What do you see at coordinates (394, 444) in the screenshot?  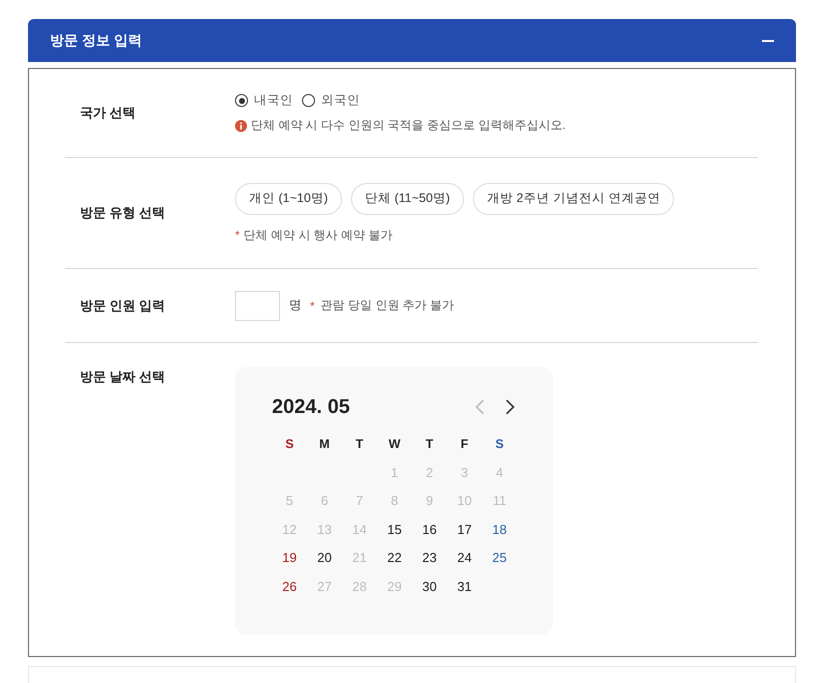 I see `weekday-label: W` at bounding box center [394, 444].